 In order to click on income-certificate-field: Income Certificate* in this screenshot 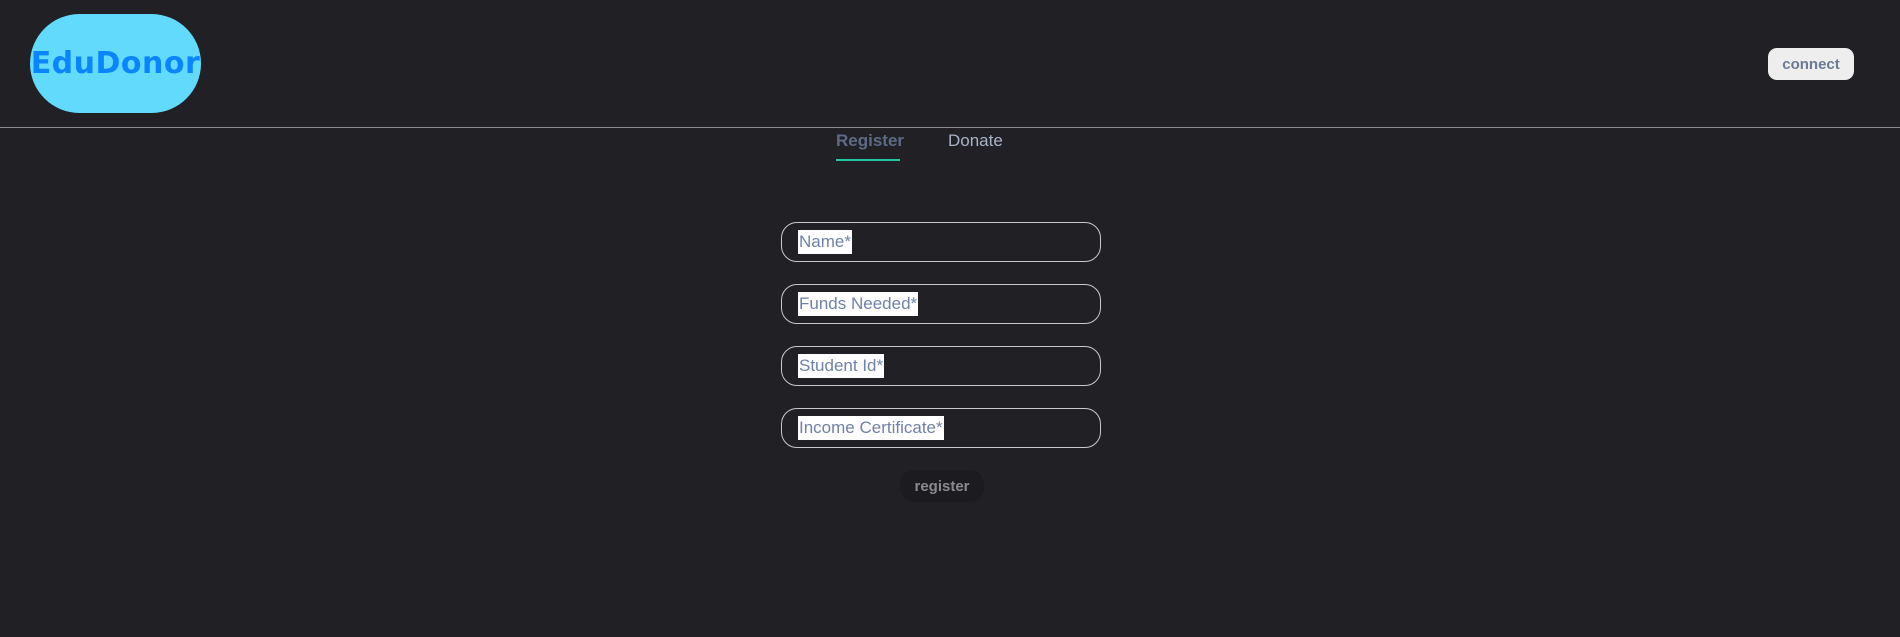, I will do `click(941, 428)`.